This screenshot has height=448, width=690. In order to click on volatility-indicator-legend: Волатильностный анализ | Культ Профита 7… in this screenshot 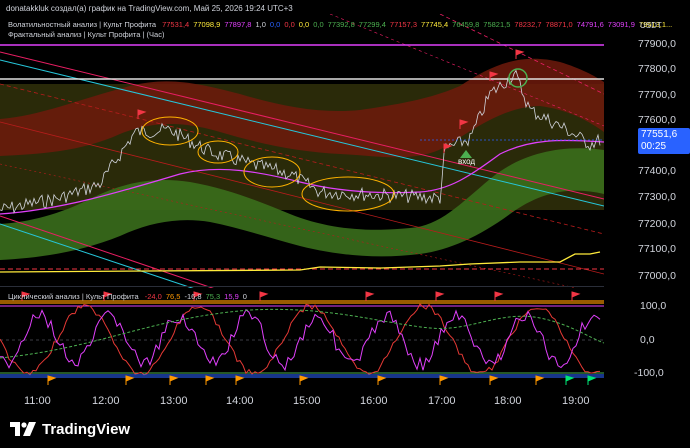, I will do `click(340, 24)`.